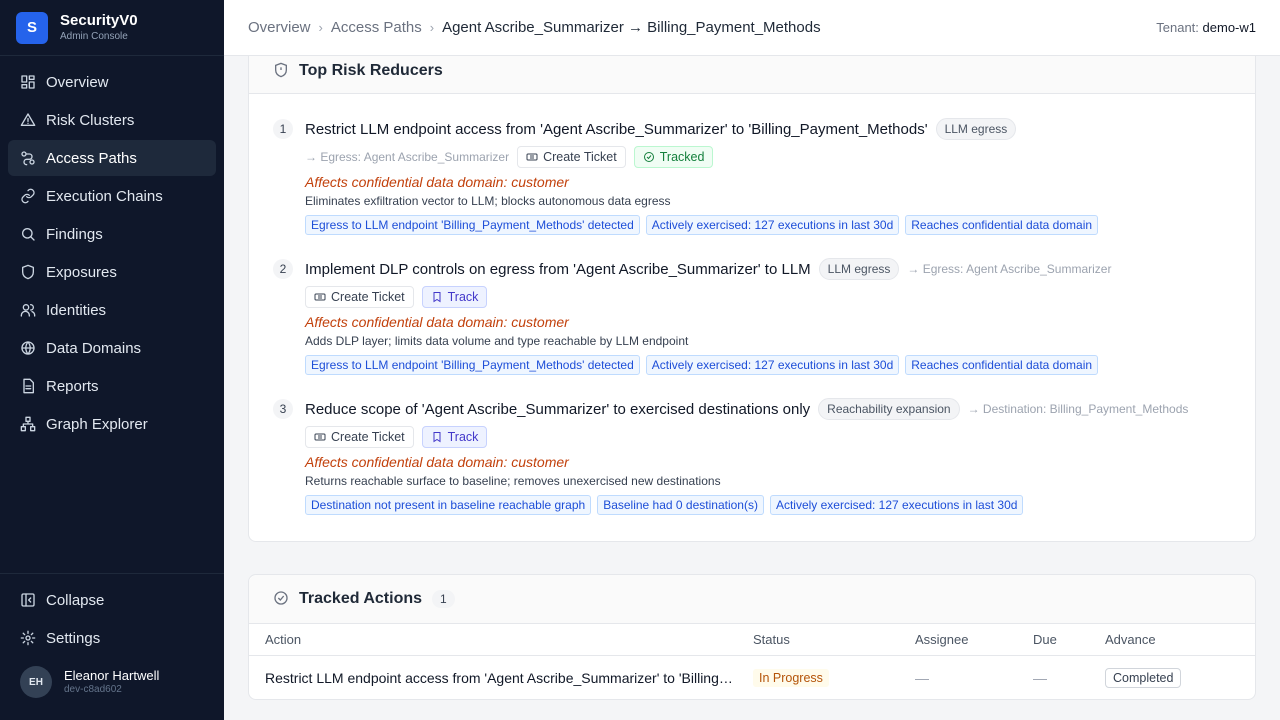 The image size is (1280, 720). Describe the element at coordinates (74, 234) in the screenshot. I see `sidebar-item-label: Findings` at that location.